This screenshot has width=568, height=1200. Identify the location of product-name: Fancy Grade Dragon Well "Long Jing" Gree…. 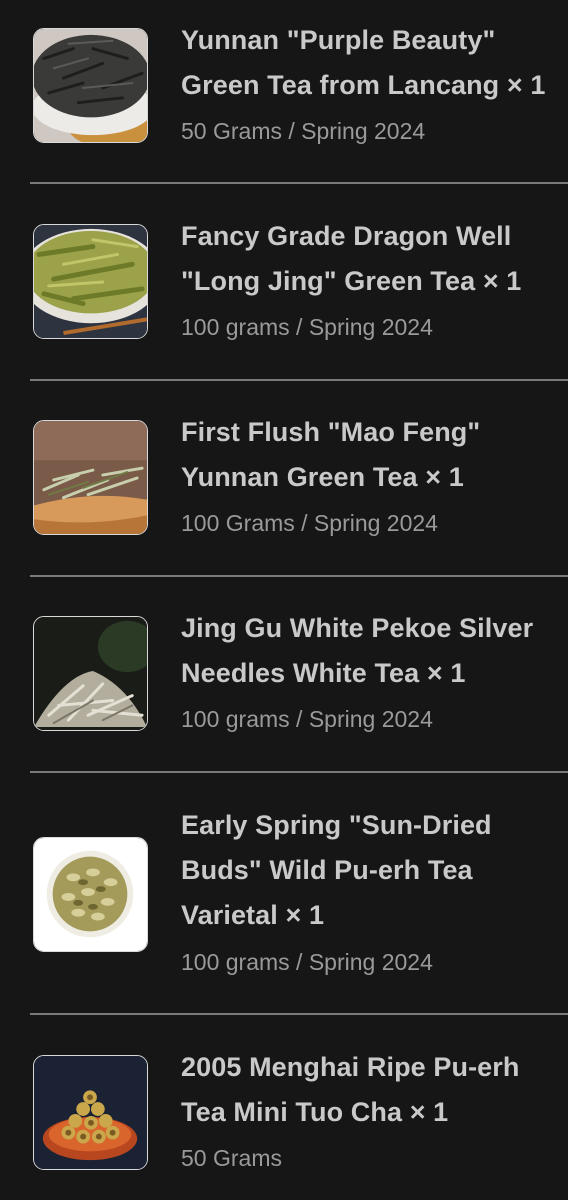
(351, 258).